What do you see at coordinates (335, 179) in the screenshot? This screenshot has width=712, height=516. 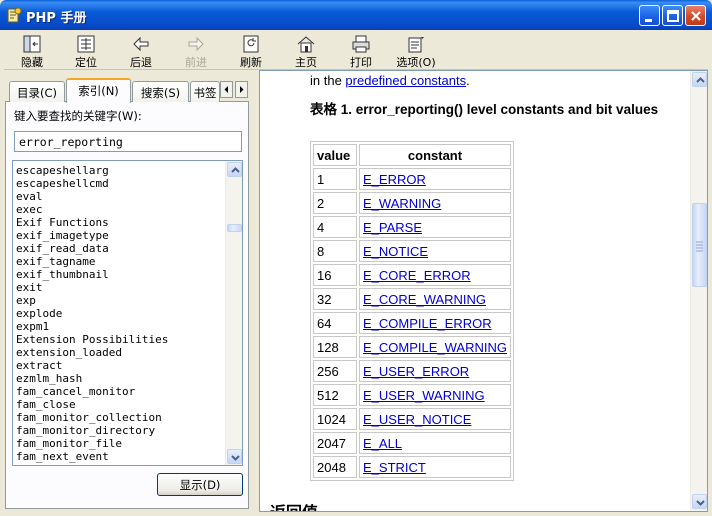 I see `constant-value: 1` at bounding box center [335, 179].